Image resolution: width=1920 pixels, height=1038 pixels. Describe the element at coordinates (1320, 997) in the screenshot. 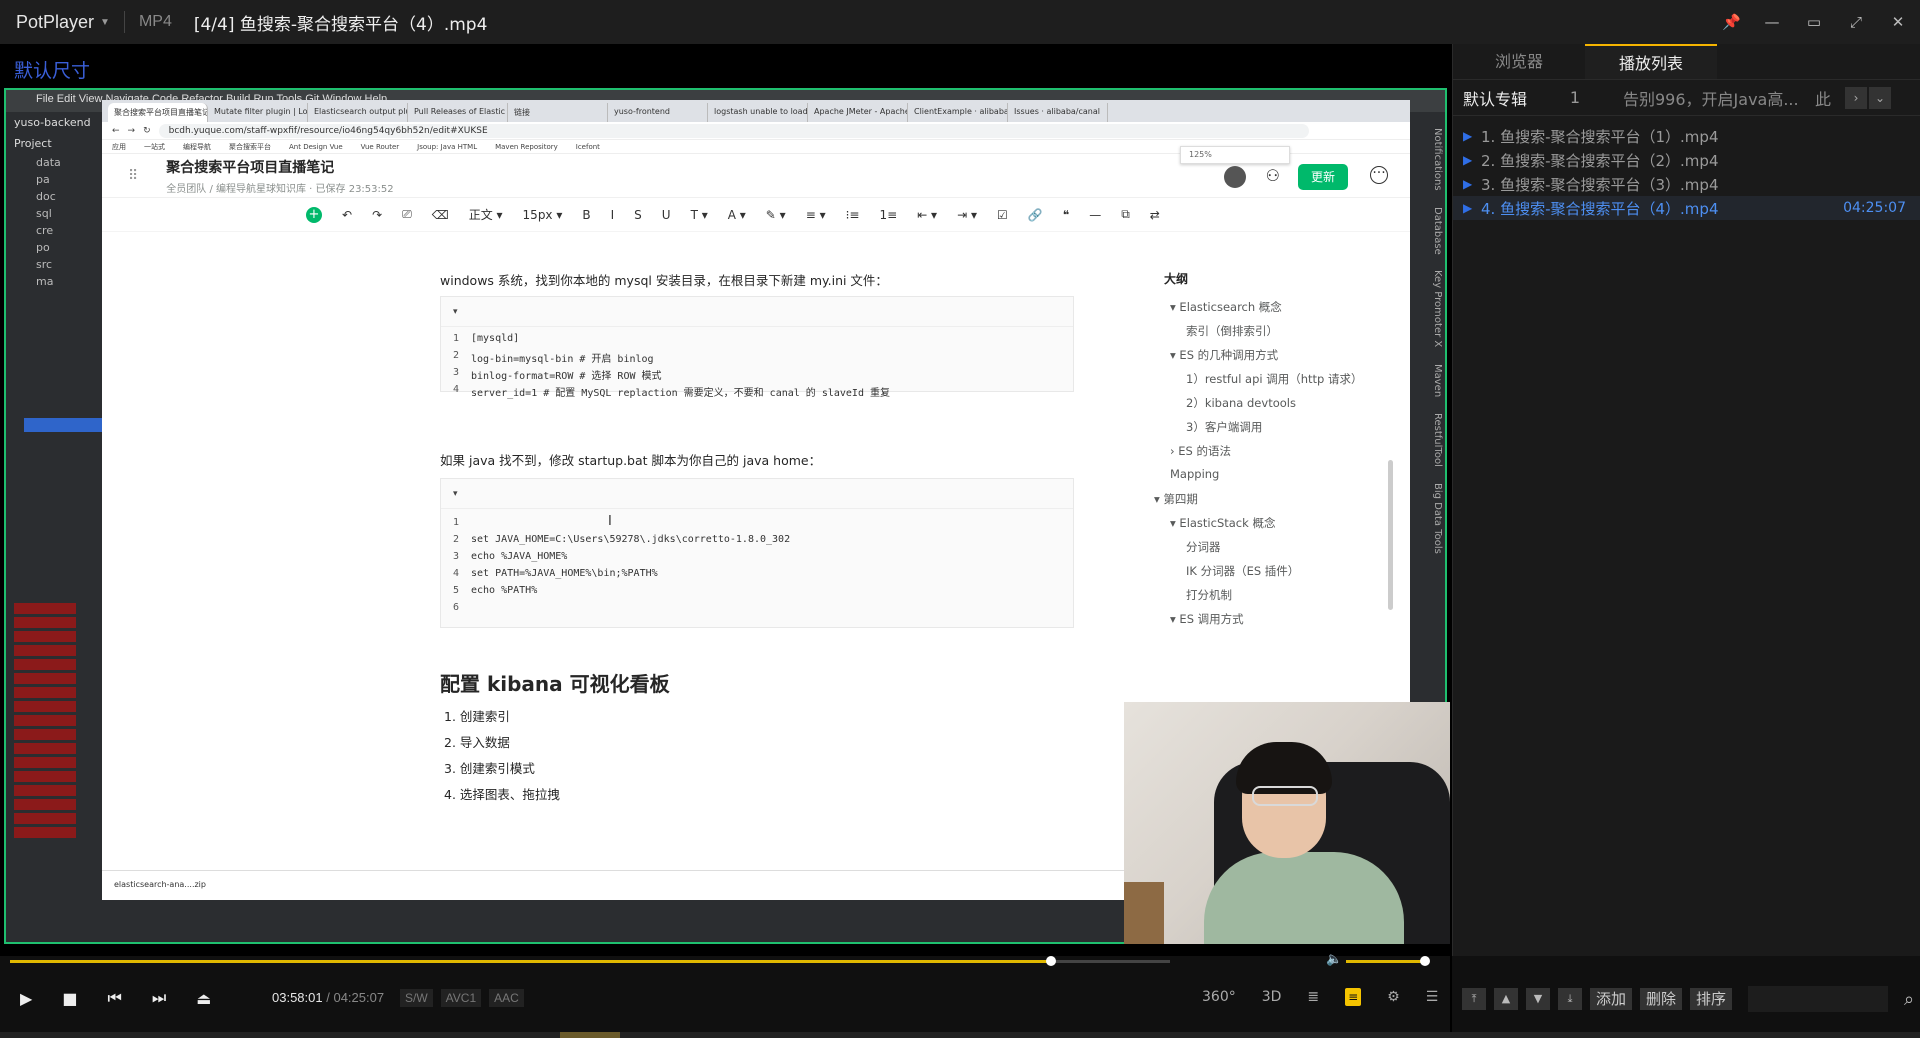

I see `right-control-buttons: 360° 3D ≣ ≡ ⚙ ☰` at that location.